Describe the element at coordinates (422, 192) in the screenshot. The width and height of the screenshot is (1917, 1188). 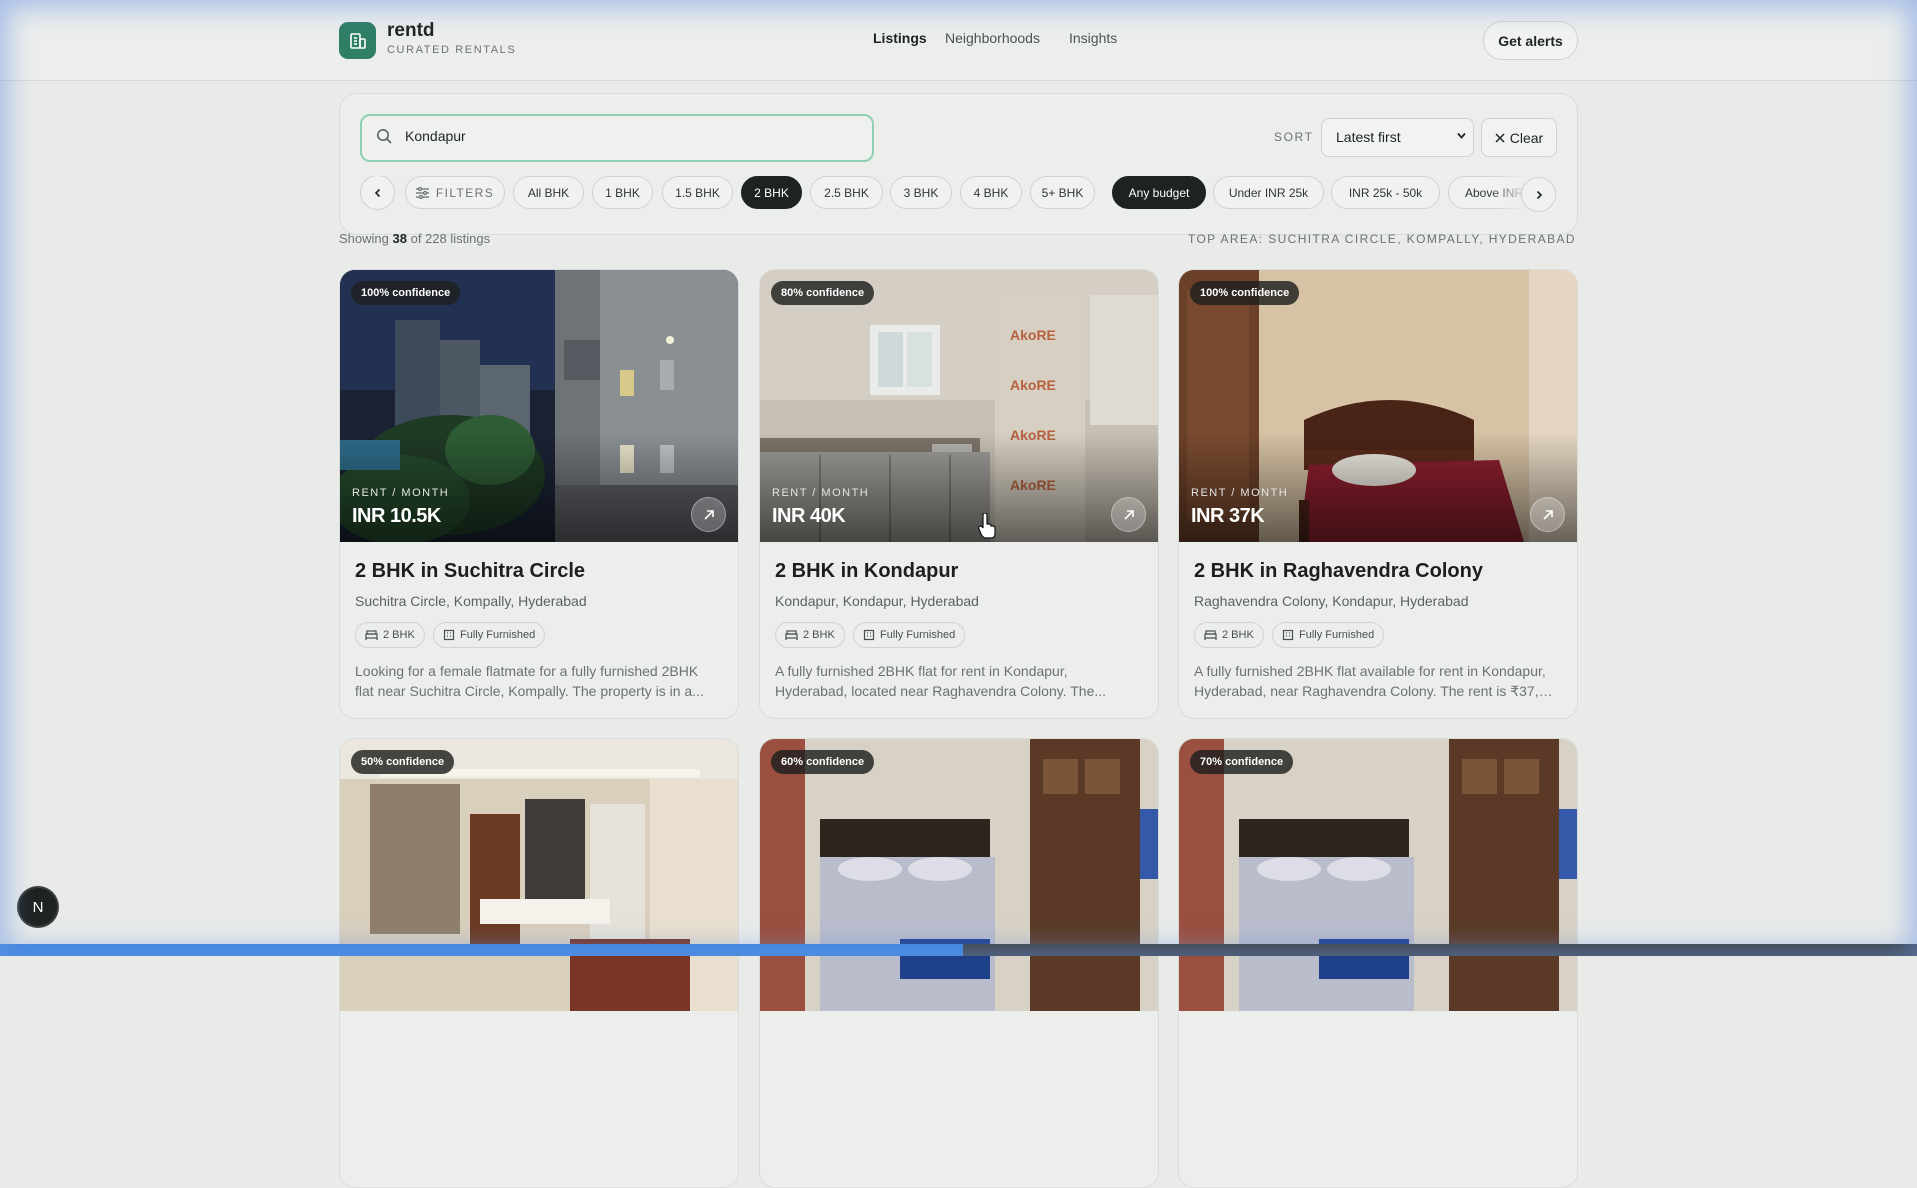
I see `sliders-icon` at that location.